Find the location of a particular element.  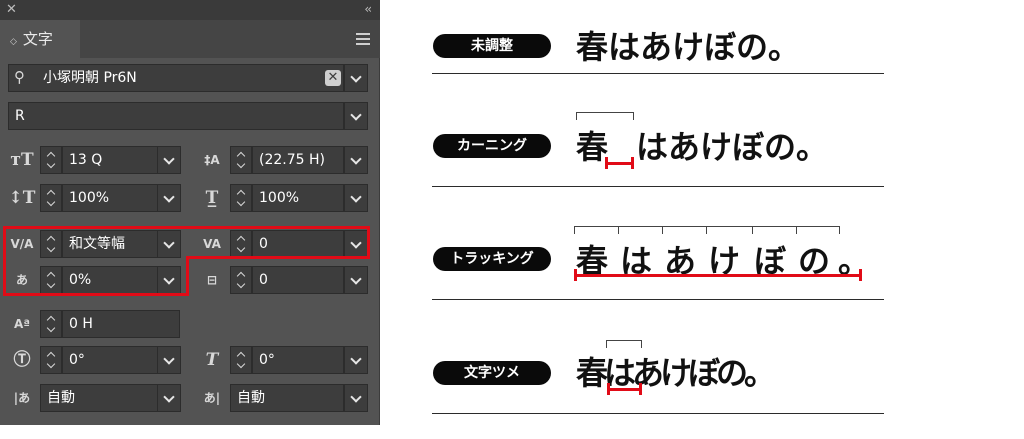

tsume-tick-left is located at coordinates (608, 389).